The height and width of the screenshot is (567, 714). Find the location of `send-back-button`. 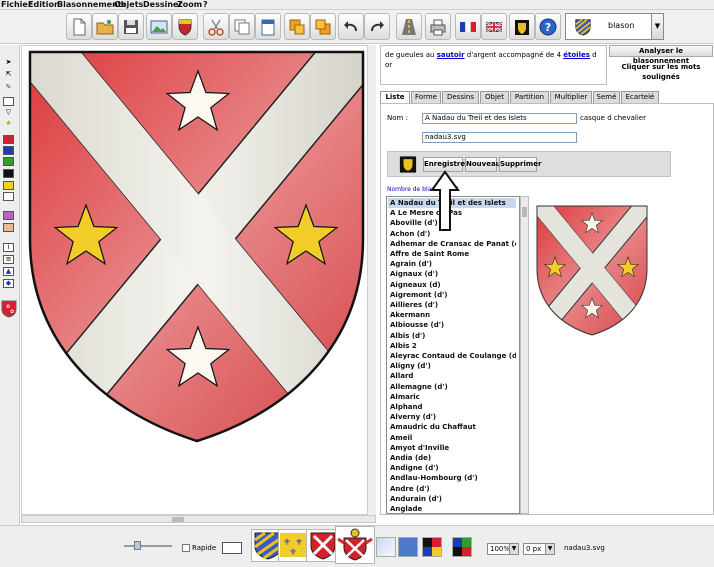

send-back-button is located at coordinates (323, 26).